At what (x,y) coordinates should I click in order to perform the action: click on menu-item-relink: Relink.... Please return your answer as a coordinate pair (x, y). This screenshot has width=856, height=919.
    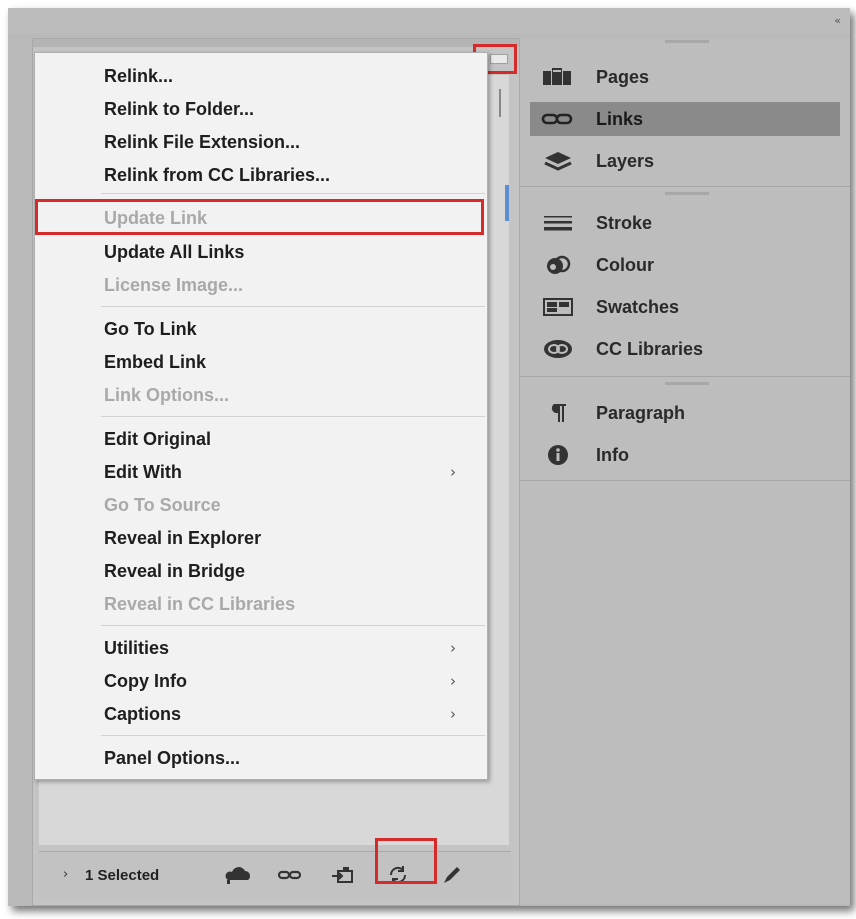
    Looking at the image, I should click on (261, 76).